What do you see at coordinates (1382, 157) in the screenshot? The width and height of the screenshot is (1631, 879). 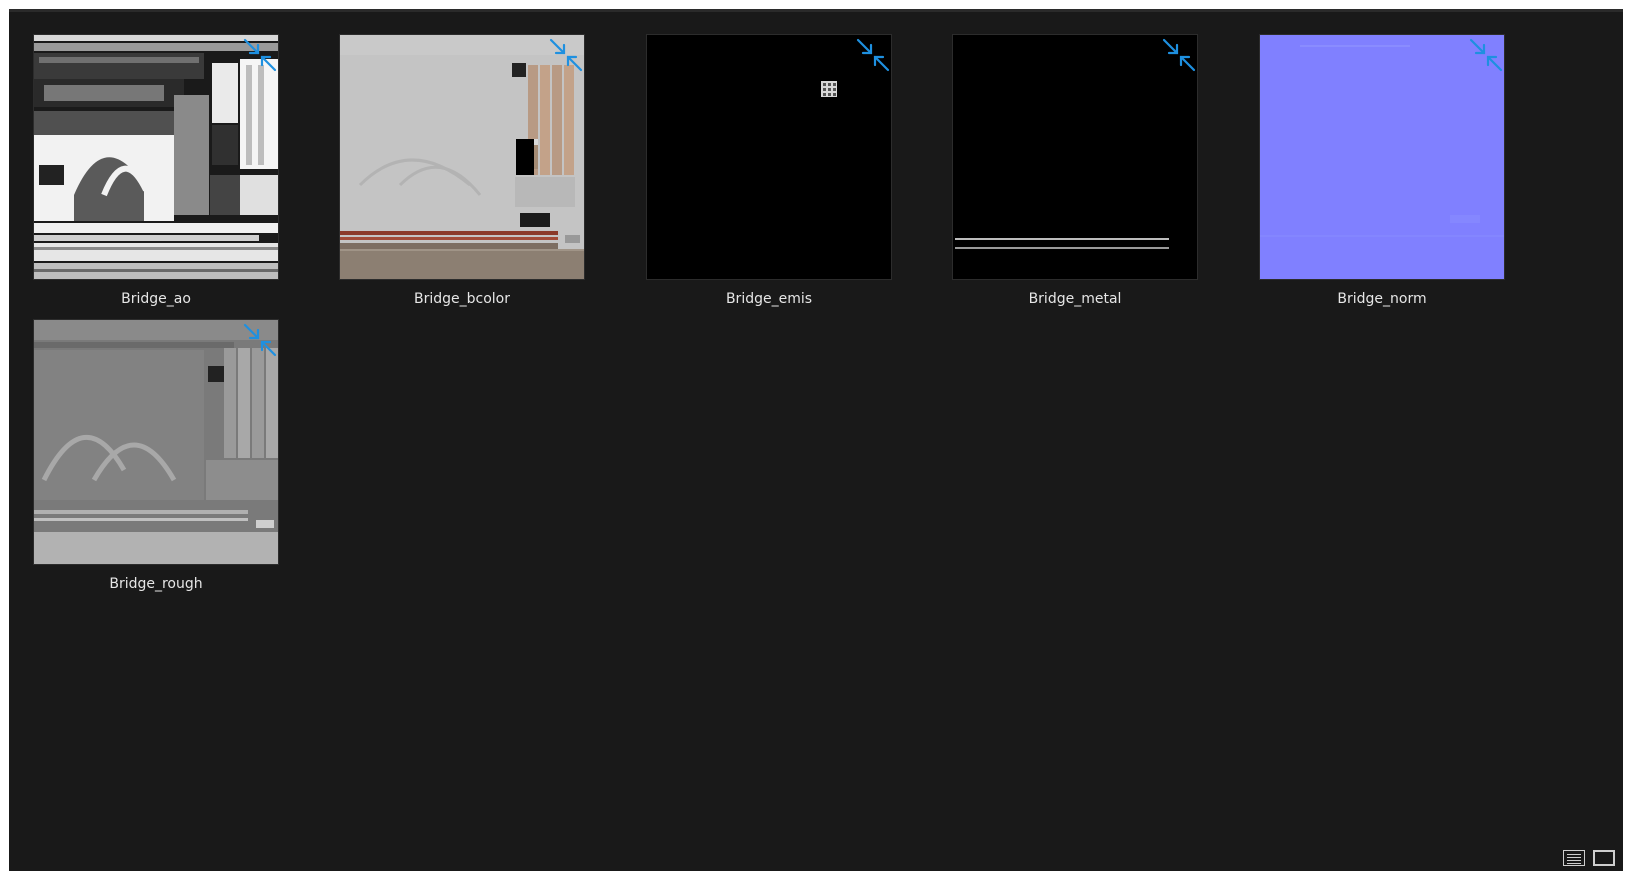 I see `thumbnail-bridge-norm` at bounding box center [1382, 157].